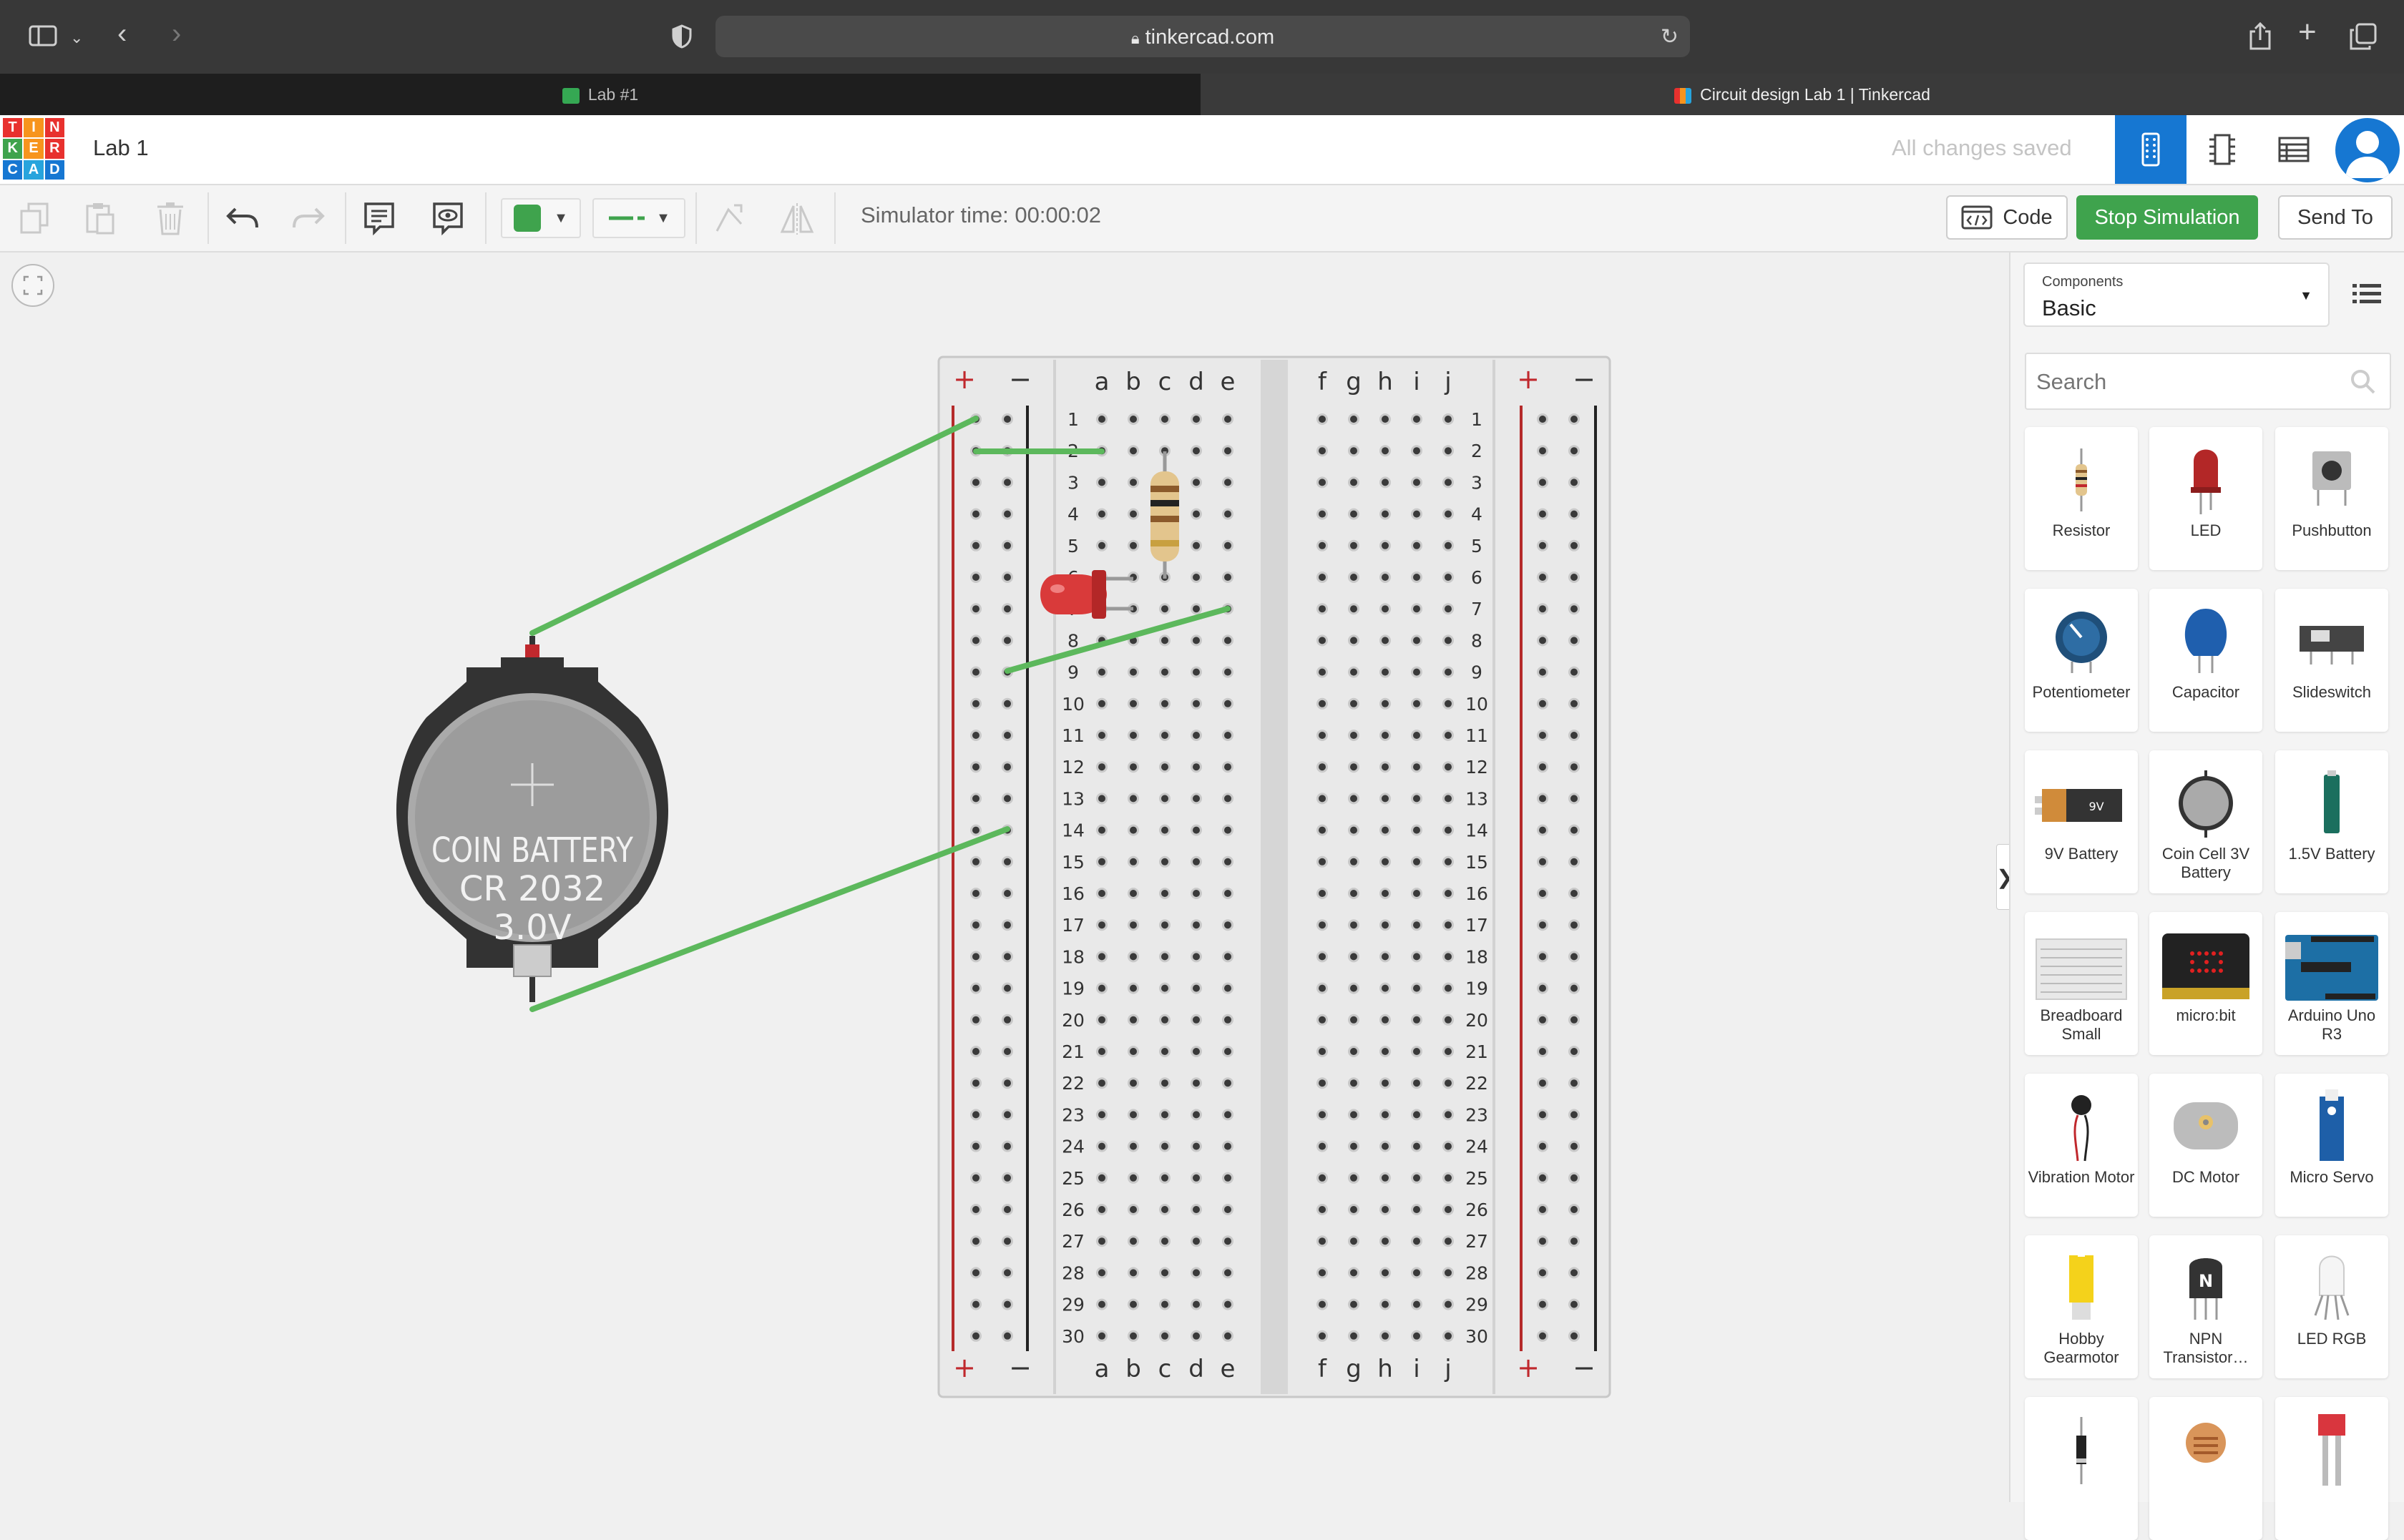 This screenshot has height=1540, width=2404. Describe the element at coordinates (600, 95) in the screenshot. I see `tab-lab: Lab #1` at that location.